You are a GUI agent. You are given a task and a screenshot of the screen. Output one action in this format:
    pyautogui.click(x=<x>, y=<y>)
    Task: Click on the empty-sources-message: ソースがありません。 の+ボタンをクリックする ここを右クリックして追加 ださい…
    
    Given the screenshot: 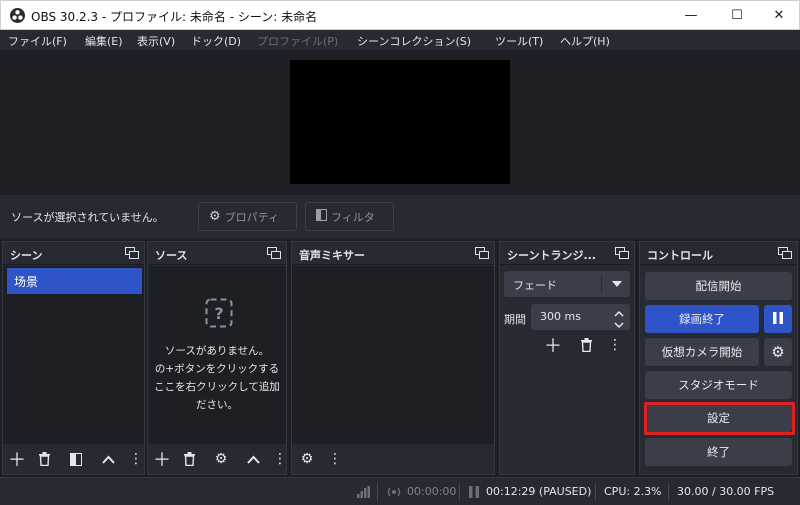 What is the action you would take?
    pyautogui.click(x=217, y=378)
    